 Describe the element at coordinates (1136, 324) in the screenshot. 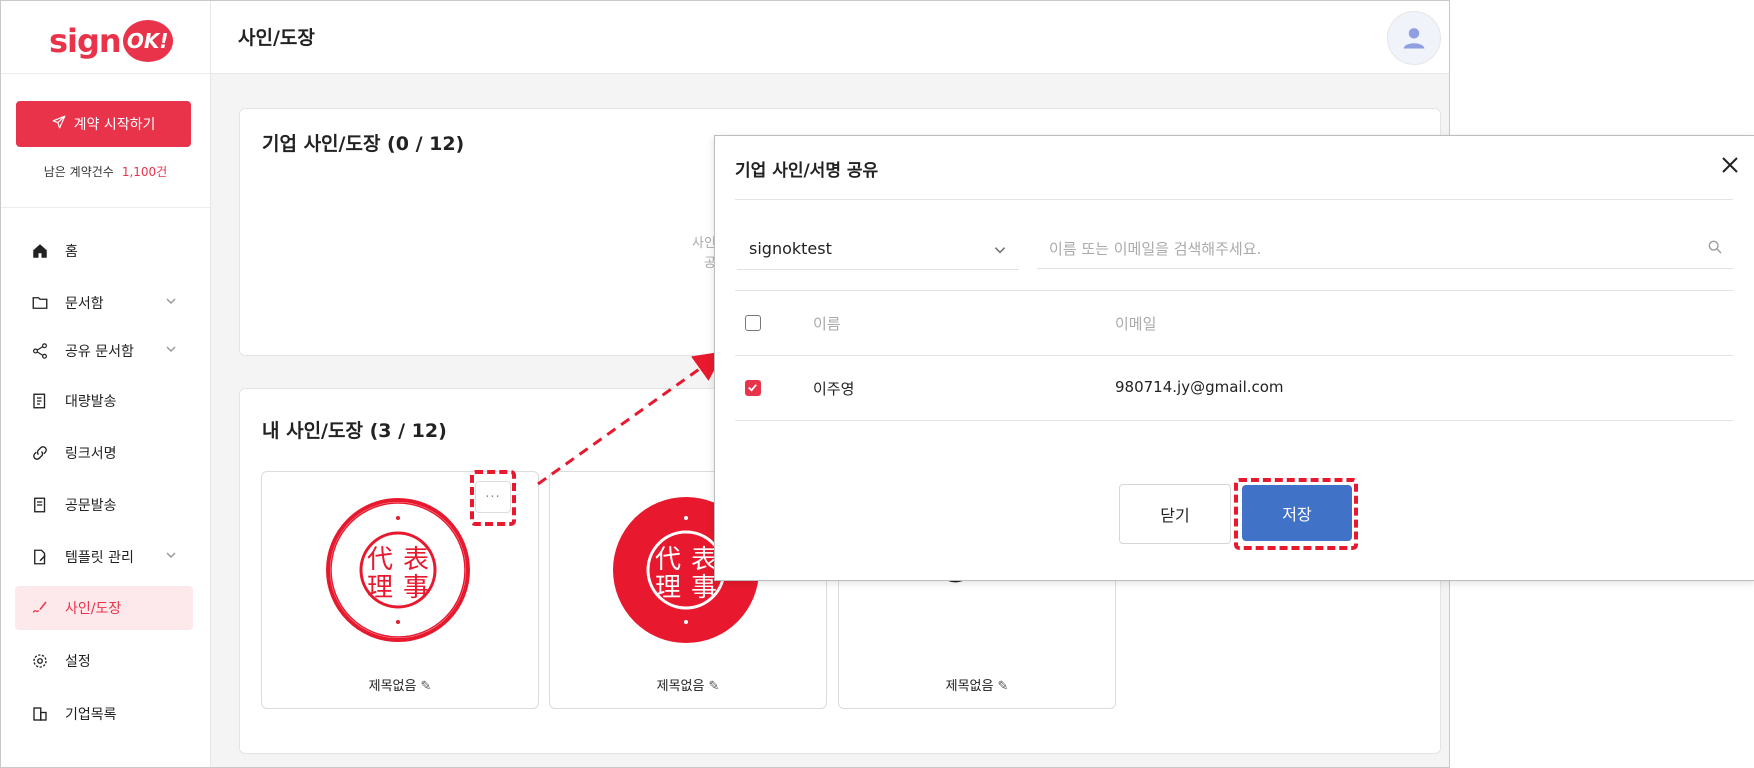

I see `column-header-email: 이메일` at that location.